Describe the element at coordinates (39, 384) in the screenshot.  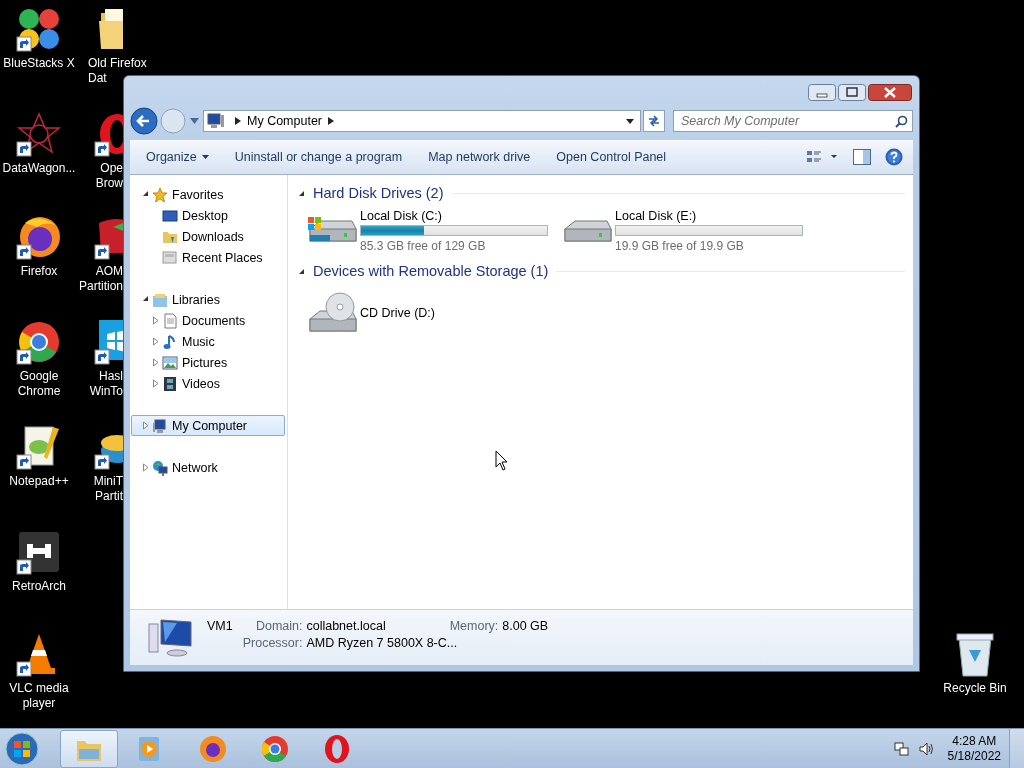
I see `icon-label: Google Chrome` at that location.